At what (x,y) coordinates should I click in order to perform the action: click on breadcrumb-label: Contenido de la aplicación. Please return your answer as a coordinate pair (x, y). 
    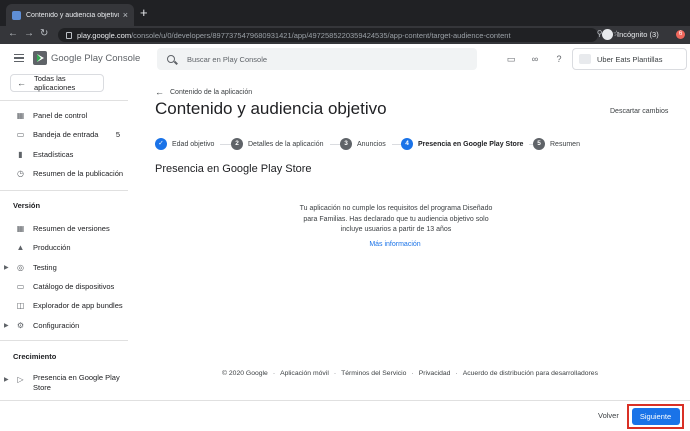
    Looking at the image, I should click on (211, 92).